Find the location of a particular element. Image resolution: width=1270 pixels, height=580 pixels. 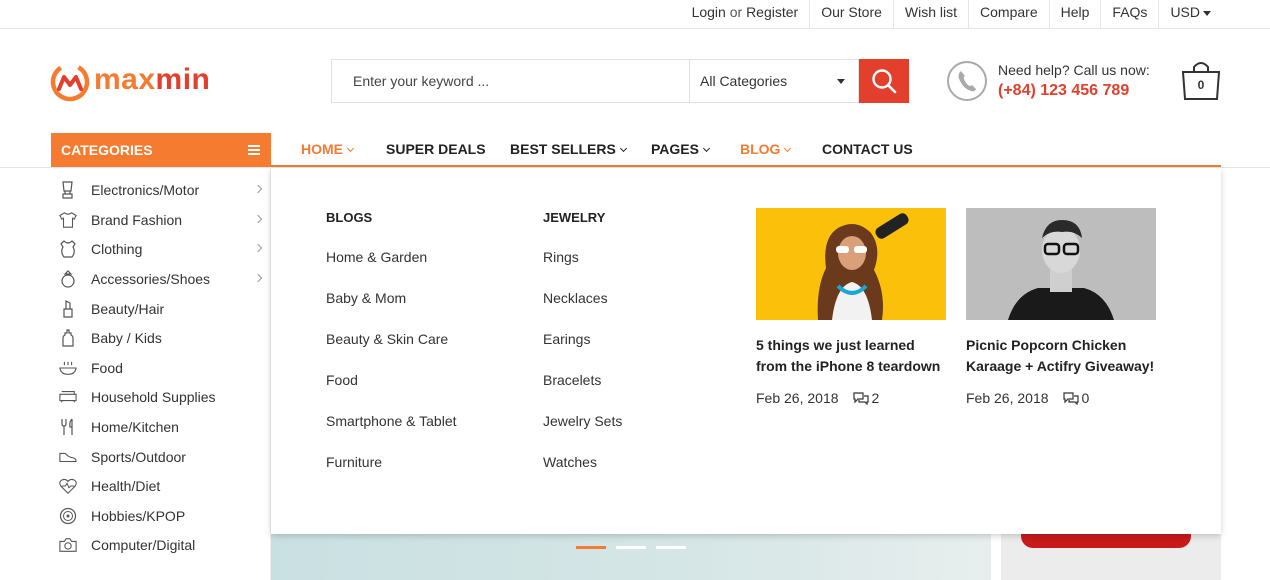

cart-button: 0 is located at coordinates (1201, 80).